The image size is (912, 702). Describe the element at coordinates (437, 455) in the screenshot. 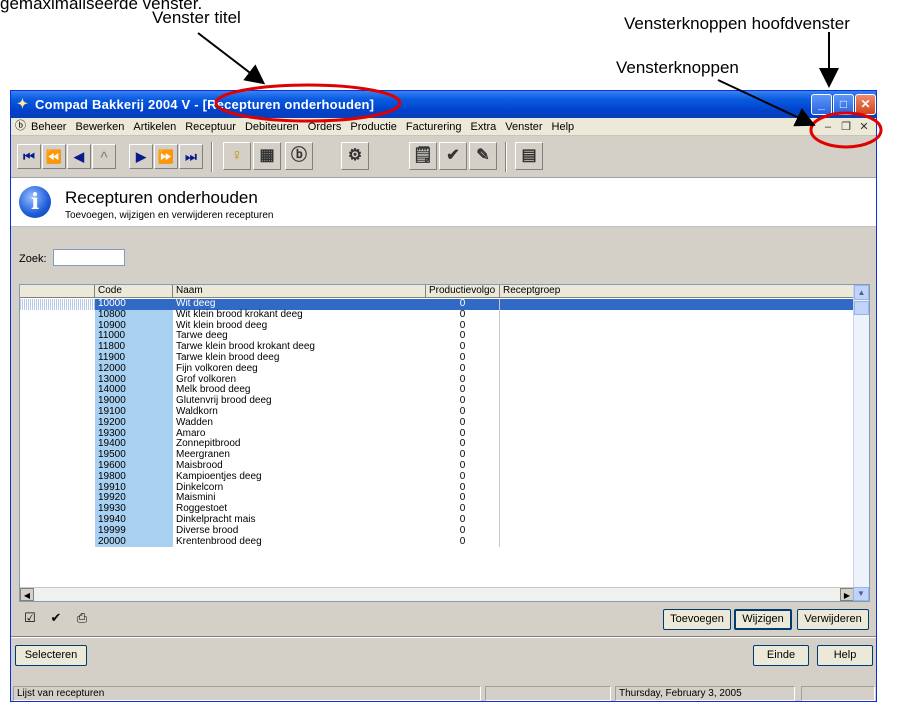

I see `table-row: 19500 Meergranen 0` at that location.